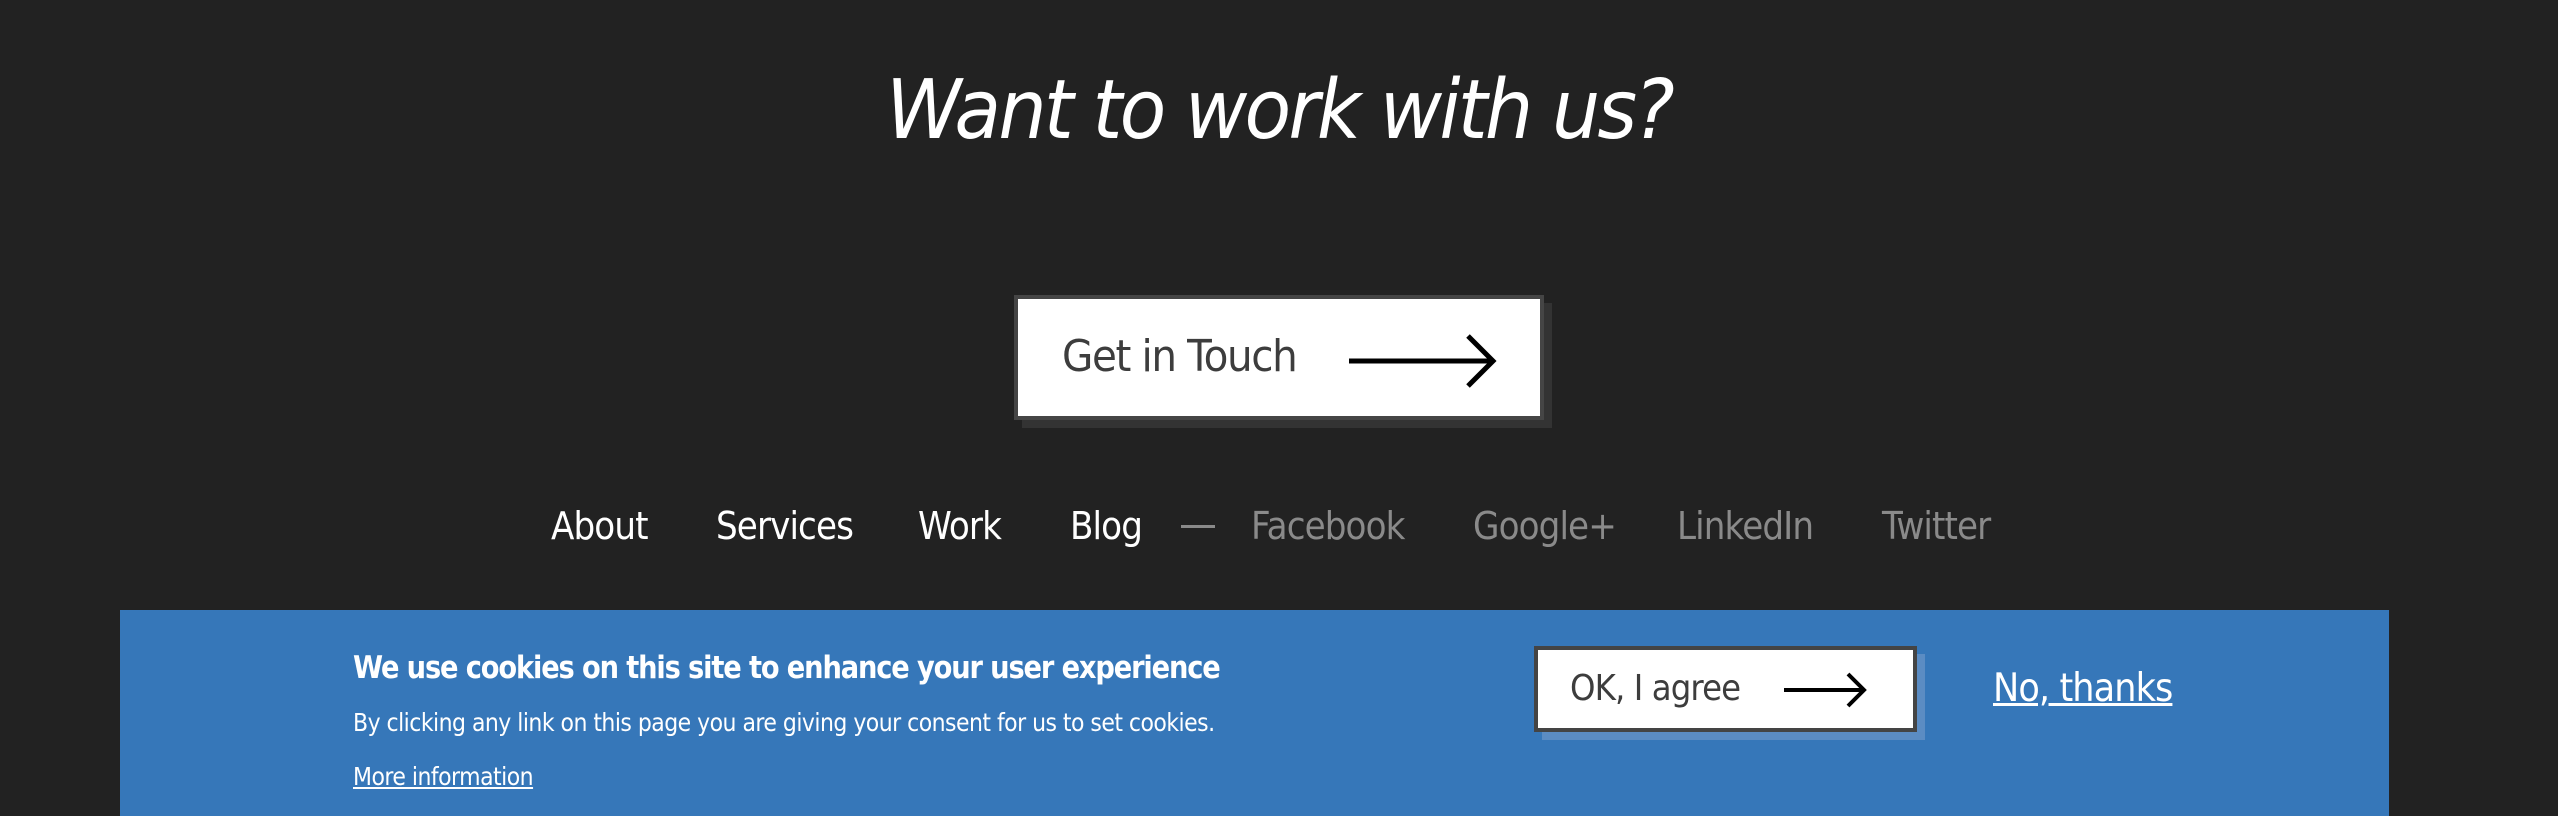  What do you see at coordinates (1198, 526) in the screenshot?
I see `nav-separator` at bounding box center [1198, 526].